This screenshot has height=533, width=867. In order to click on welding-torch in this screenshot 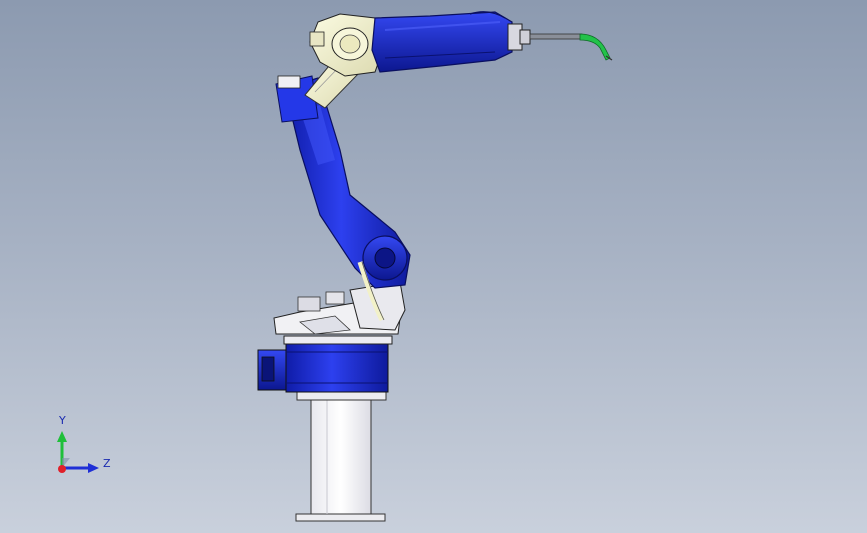, I will do `click(560, 42)`.